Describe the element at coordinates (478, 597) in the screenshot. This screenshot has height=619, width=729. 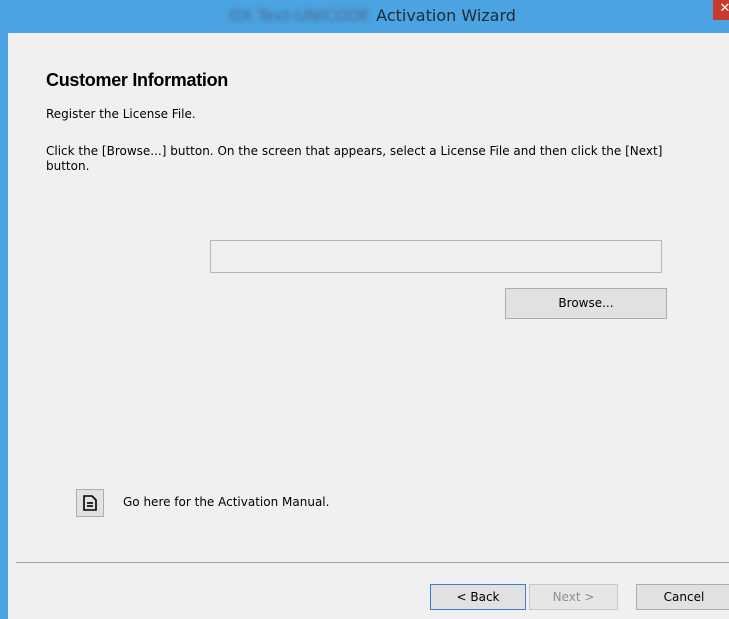
I see `back-button: < Back` at that location.